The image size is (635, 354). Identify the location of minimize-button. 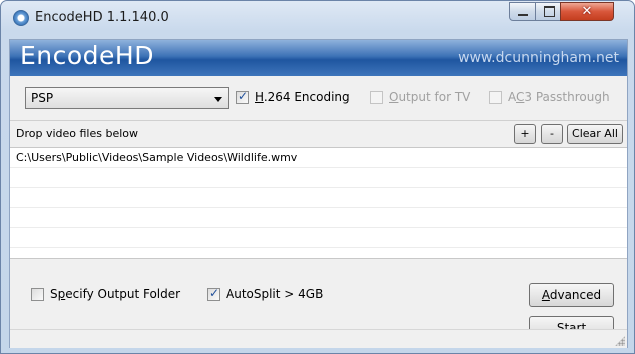
(522, 11).